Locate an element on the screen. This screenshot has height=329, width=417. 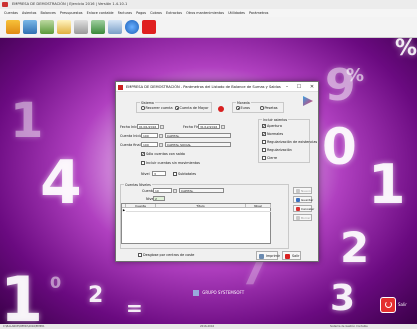
cuenta-final-desc: CAPITAL SOCIAL is located at coordinates (198, 144).